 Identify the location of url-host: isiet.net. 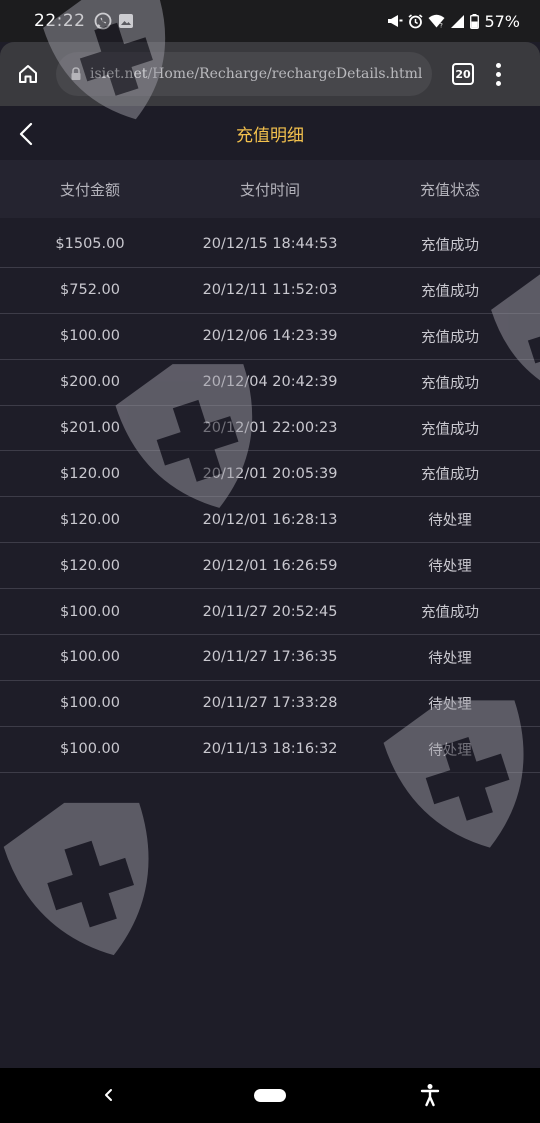
(119, 74).